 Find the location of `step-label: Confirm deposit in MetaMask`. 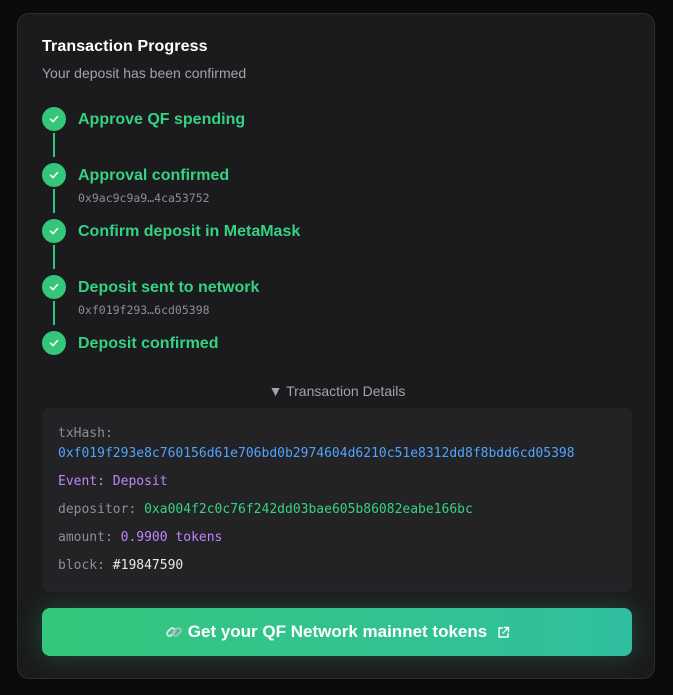

step-label: Confirm deposit in MetaMask is located at coordinates (189, 231).